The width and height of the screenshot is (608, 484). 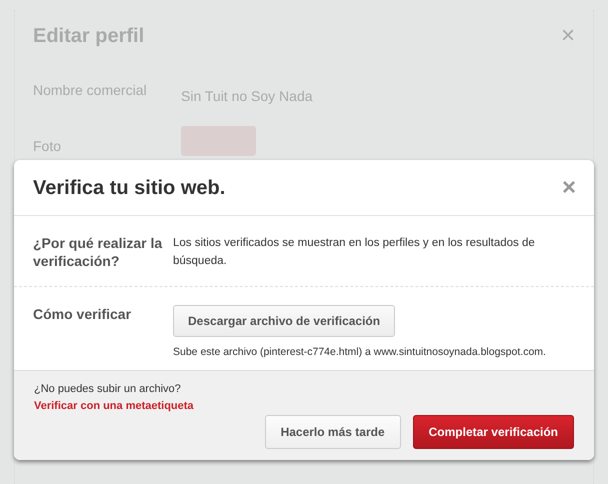 What do you see at coordinates (90, 90) in the screenshot?
I see `field-label: Nombre comercial` at bounding box center [90, 90].